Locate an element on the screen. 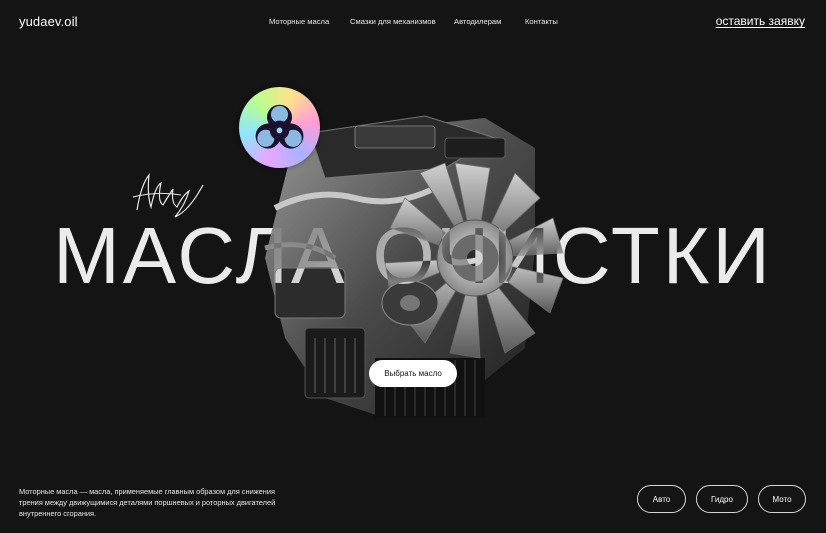 The height and width of the screenshot is (533, 826). category-moto-button: Мото is located at coordinates (782, 499).